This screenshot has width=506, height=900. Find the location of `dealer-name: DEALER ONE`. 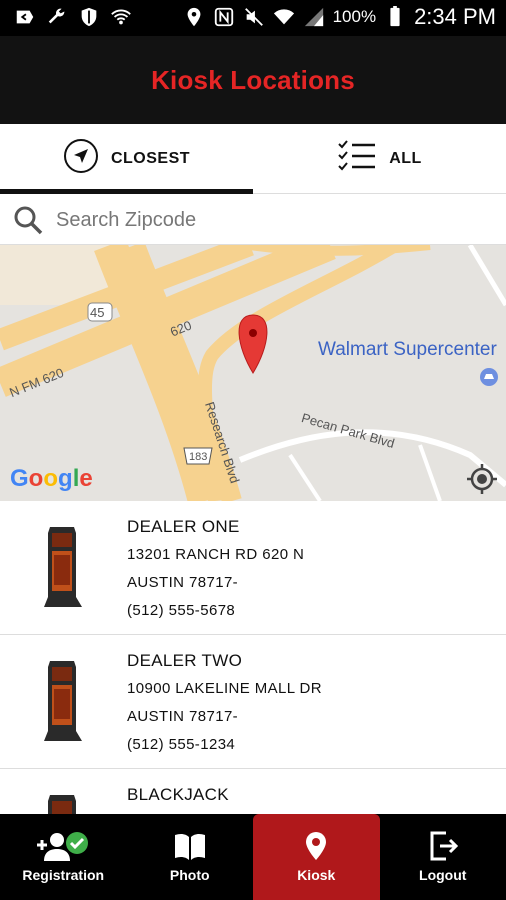

dealer-name: DEALER ONE is located at coordinates (183, 526).